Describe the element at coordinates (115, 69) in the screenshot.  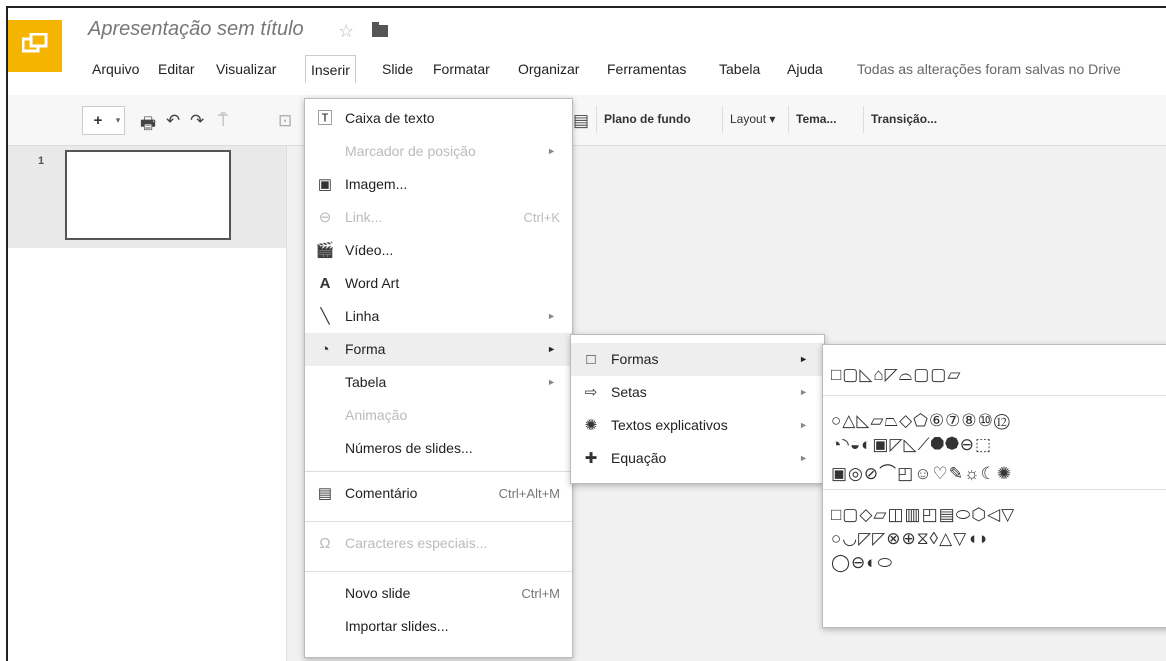
I see `menu-arquivo: Arquivo` at that location.